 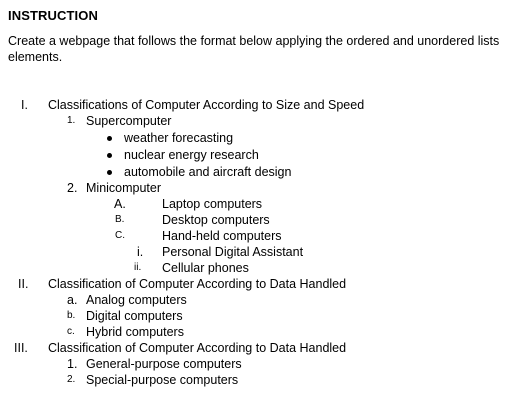 I want to click on letter-marker: C., so click(x=120, y=235).